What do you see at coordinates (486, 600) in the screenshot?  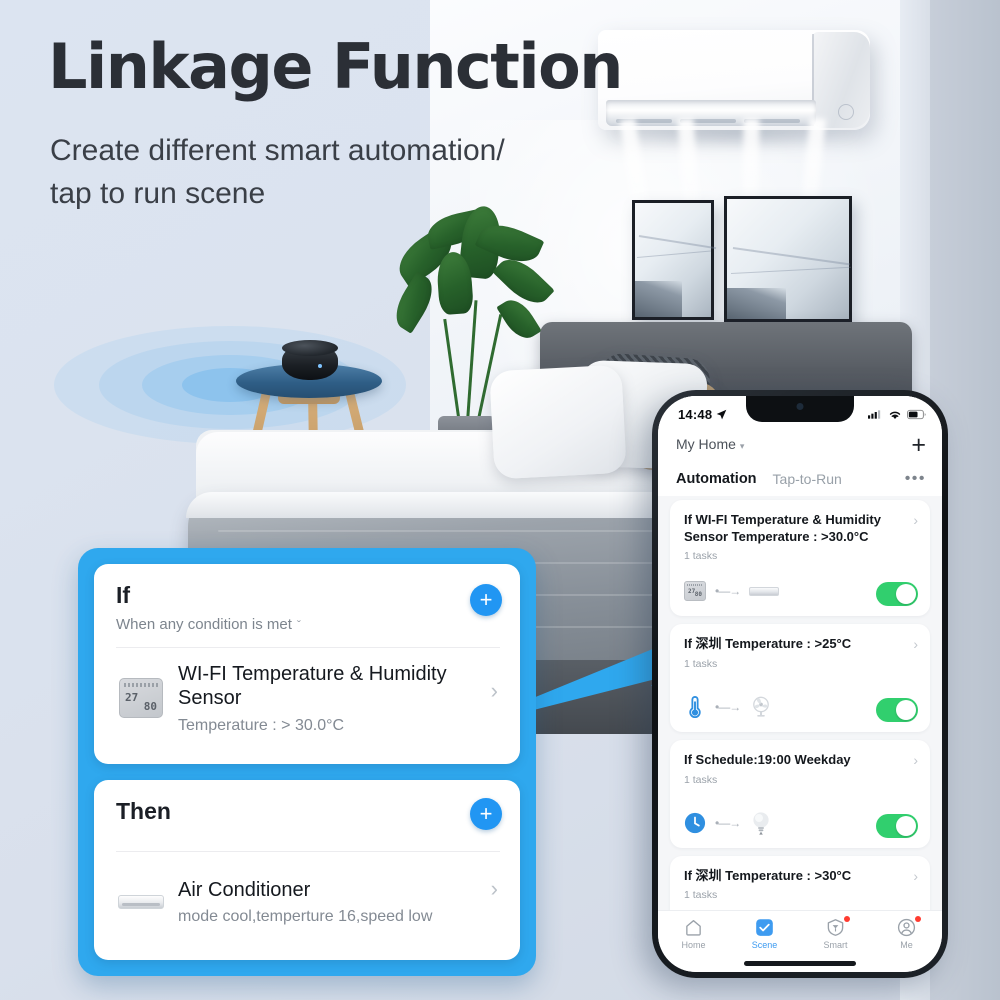 I see `add-condition-button: +` at bounding box center [486, 600].